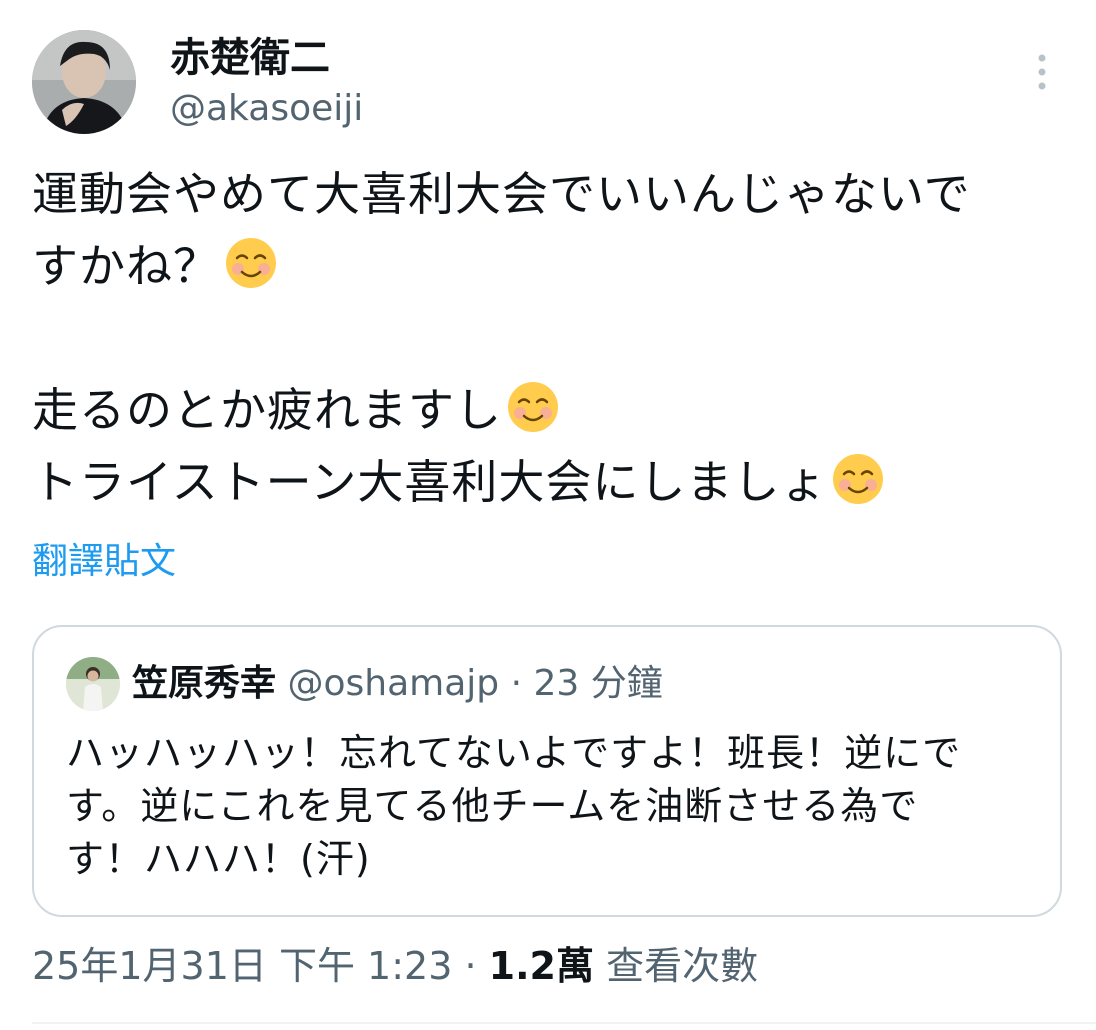  What do you see at coordinates (250, 58) in the screenshot?
I see `author-display-name: 赤楚衛二` at bounding box center [250, 58].